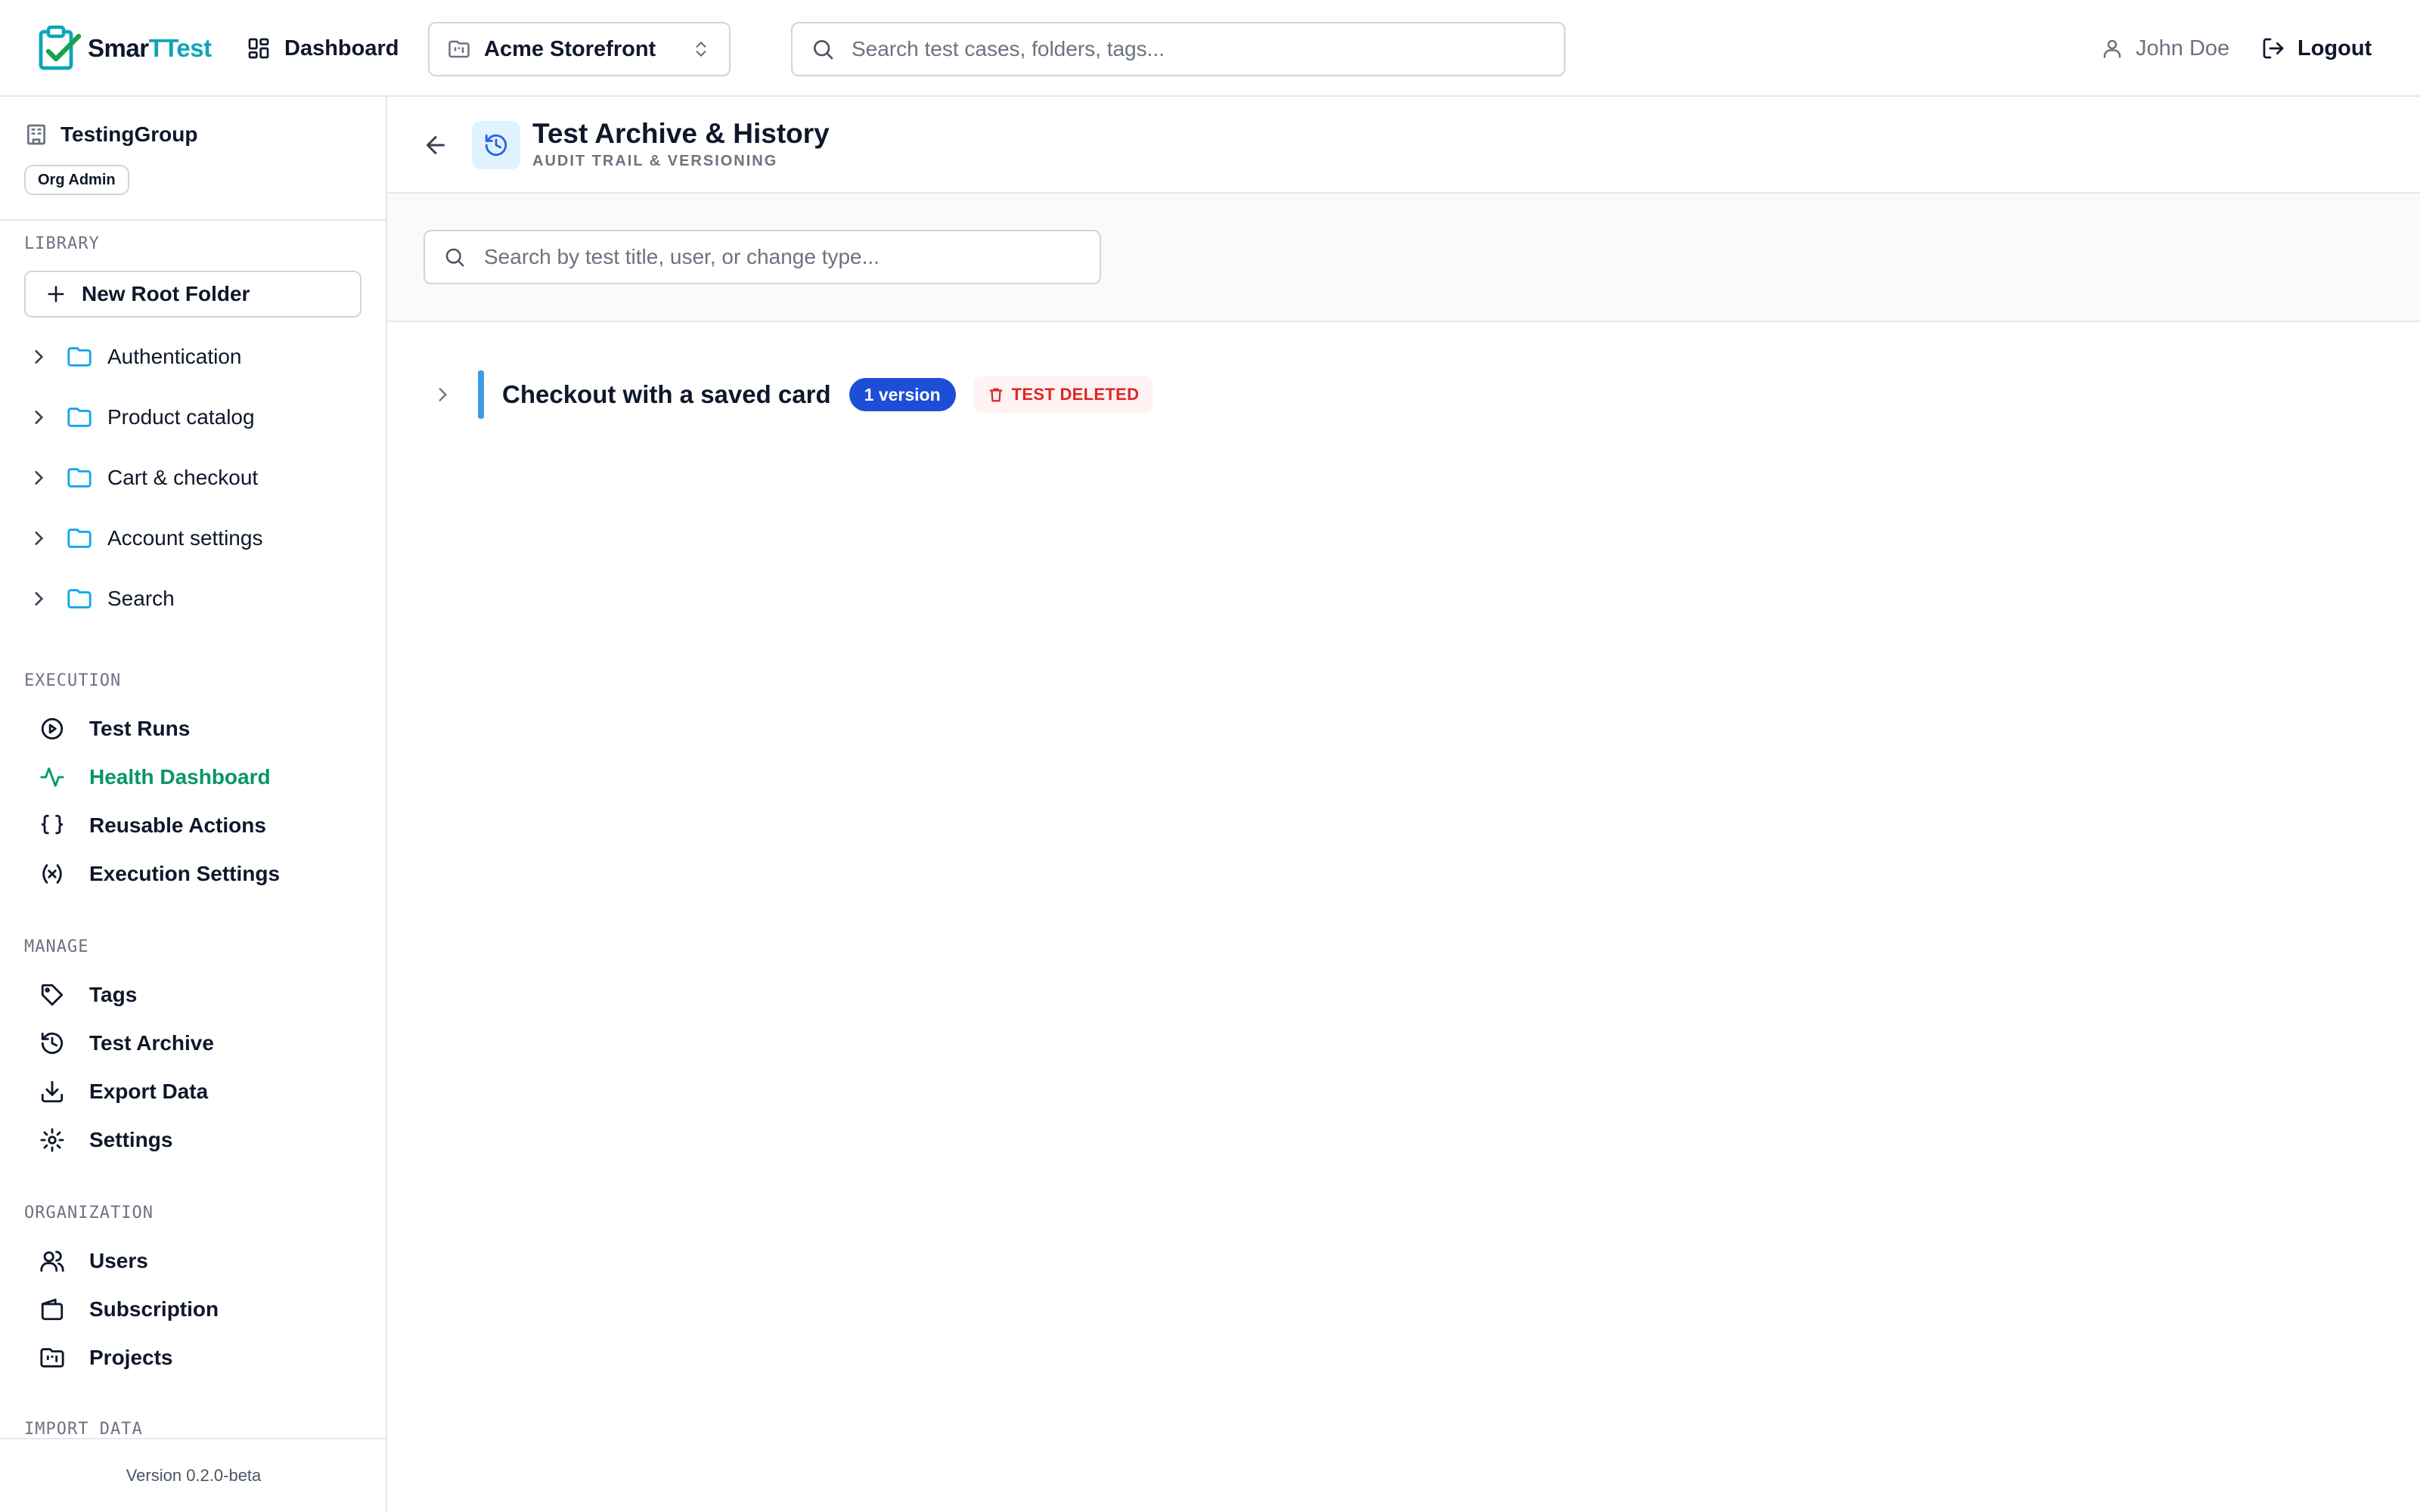 This screenshot has width=2420, height=1512. Describe the element at coordinates (341, 48) in the screenshot. I see `dashboard-label: Dashboard` at that location.